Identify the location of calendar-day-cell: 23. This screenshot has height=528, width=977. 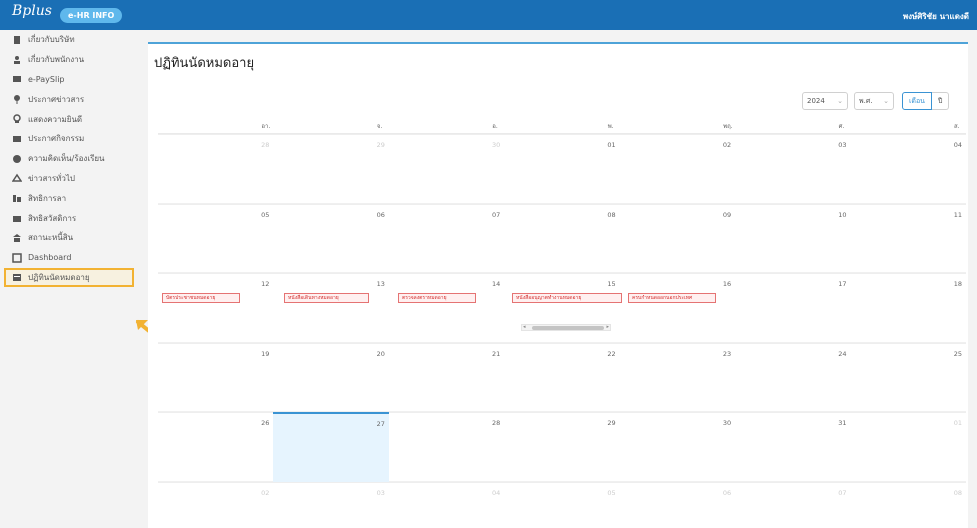
(677, 377).